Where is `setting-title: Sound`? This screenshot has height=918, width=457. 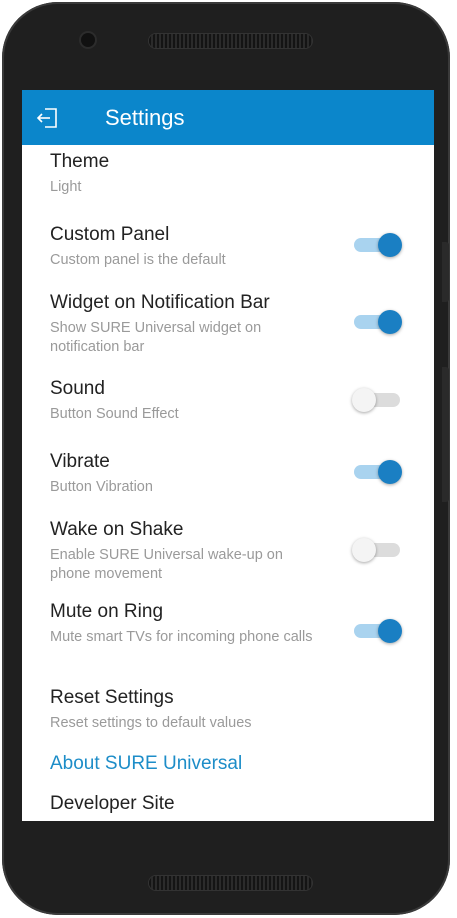 setting-title: Sound is located at coordinates (77, 388).